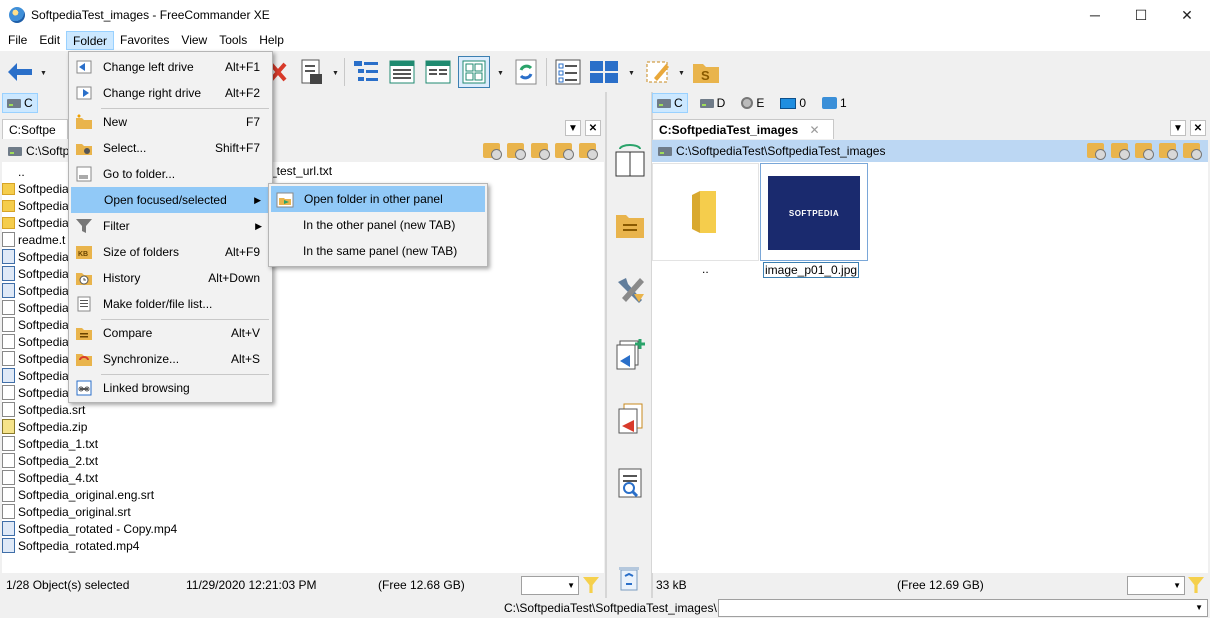 The image size is (1210, 618). I want to click on menu-view: View, so click(194, 40).